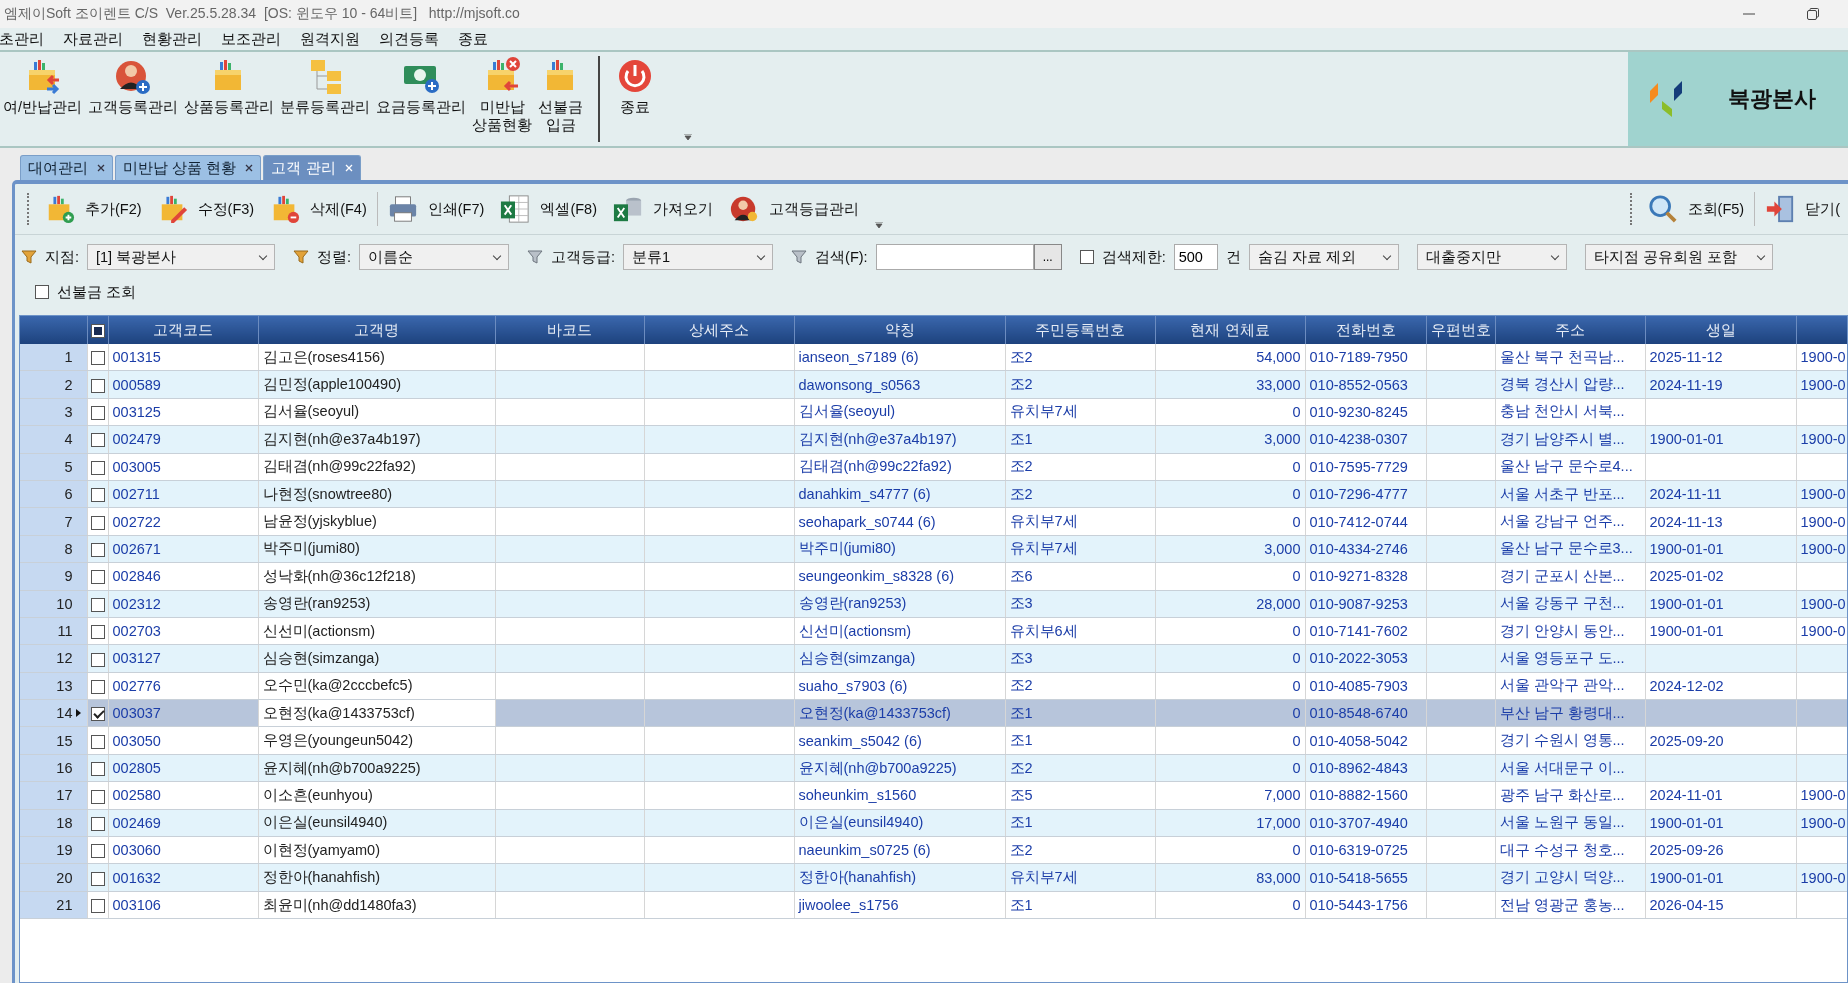  Describe the element at coordinates (27, 39) in the screenshot. I see `menu-item: 초관리` at that location.